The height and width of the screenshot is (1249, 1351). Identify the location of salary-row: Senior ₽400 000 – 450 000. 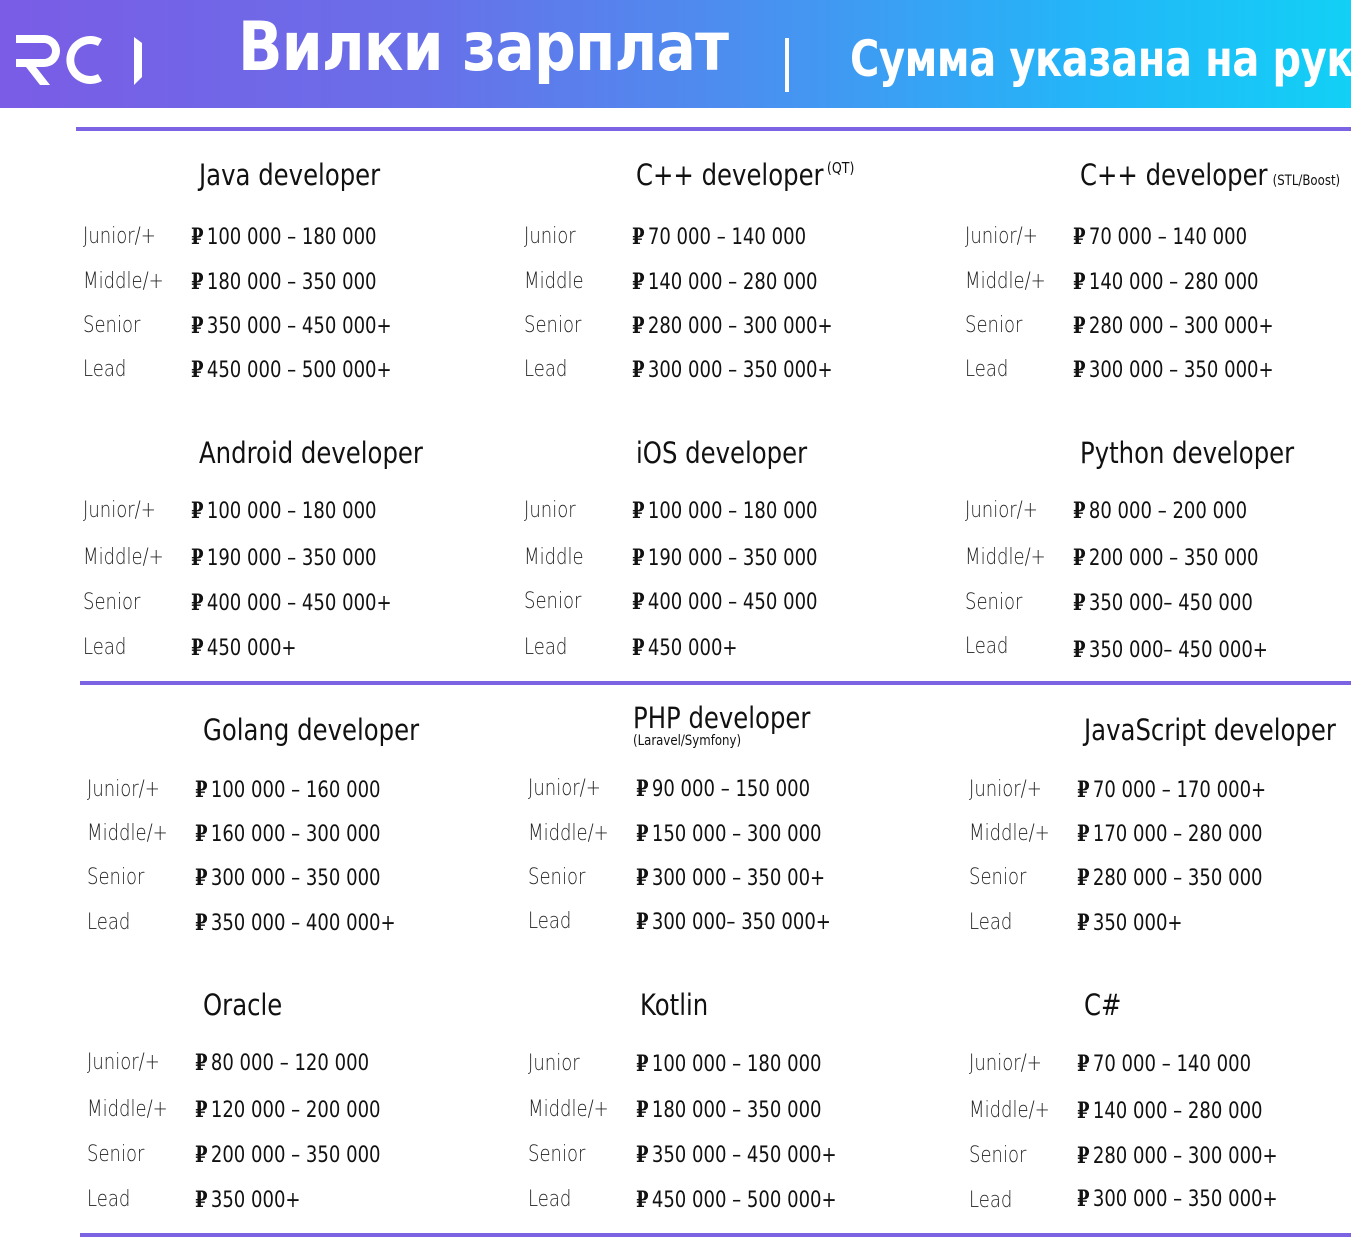
(744, 604).